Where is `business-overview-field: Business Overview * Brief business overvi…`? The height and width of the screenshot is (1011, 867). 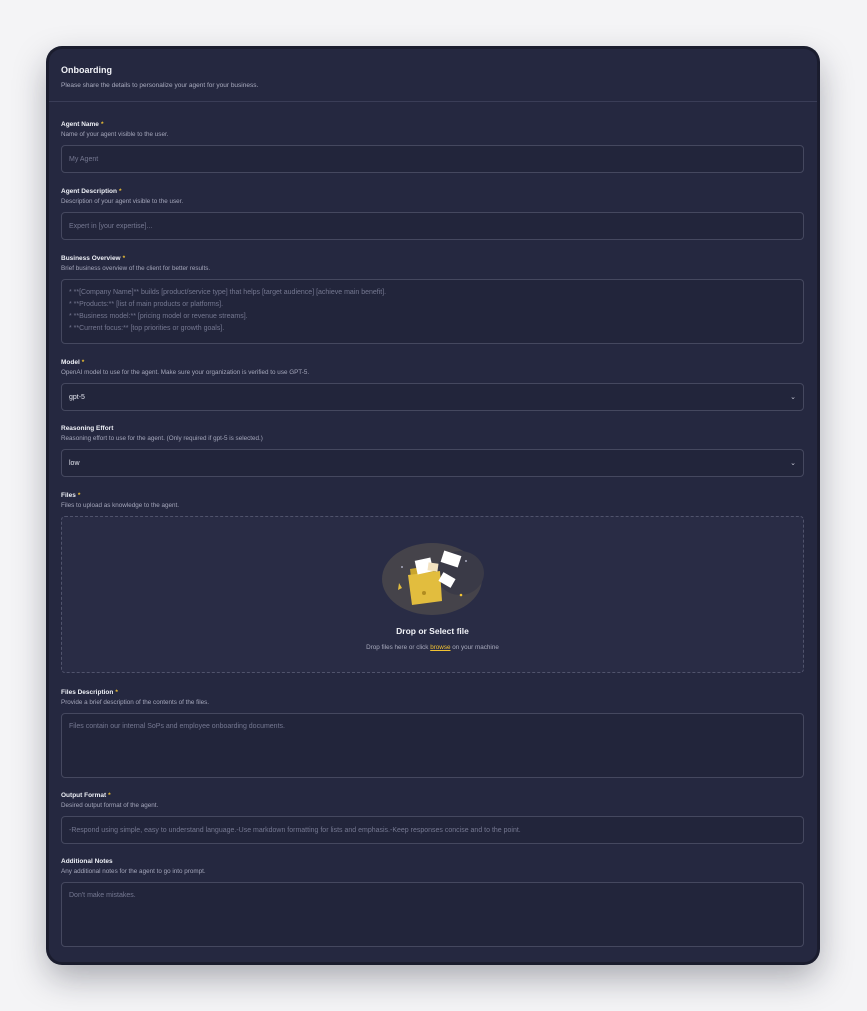
business-overview-field: Business Overview * Brief business overvi… is located at coordinates (433, 299).